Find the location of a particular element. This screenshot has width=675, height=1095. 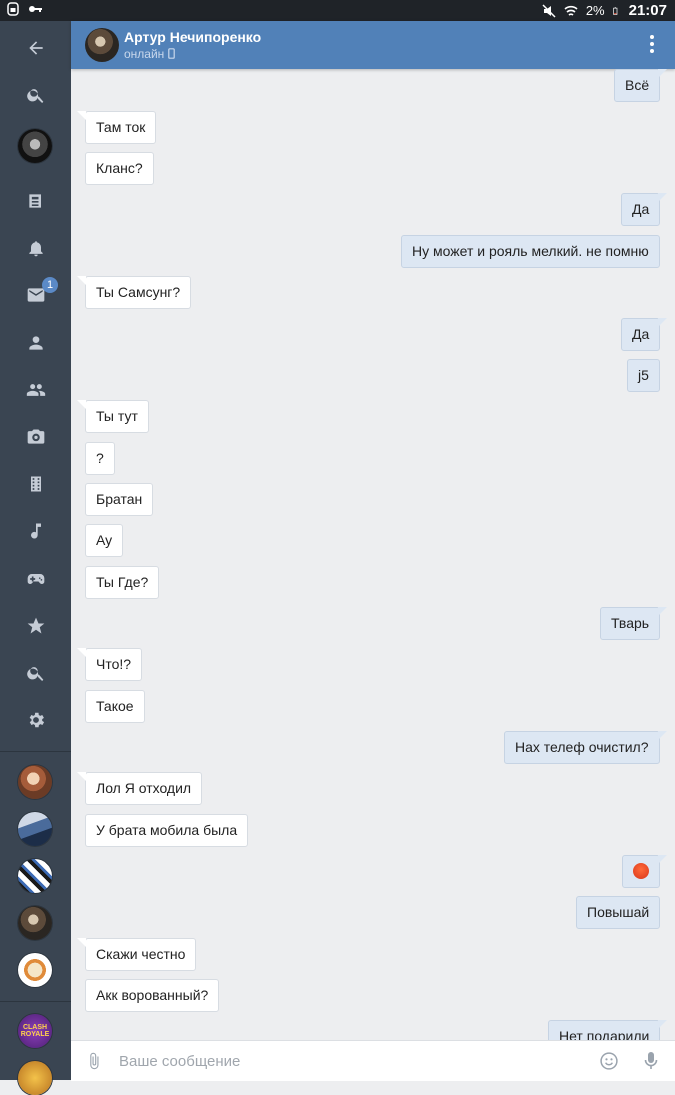

contact-avatar is located at coordinates (102, 45).